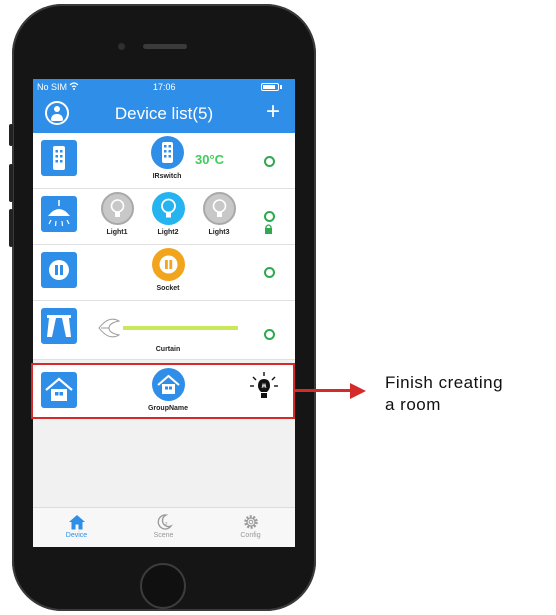 This screenshot has height=615, width=556. I want to click on battery-tip, so click(281, 87).